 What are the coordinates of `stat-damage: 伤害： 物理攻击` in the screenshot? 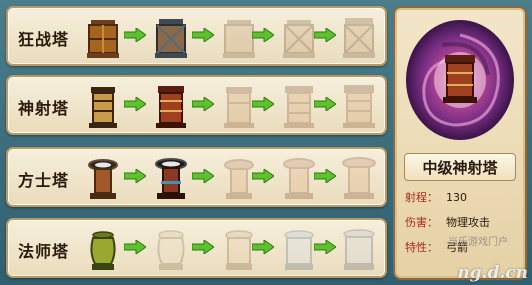 It's located at (447, 222).